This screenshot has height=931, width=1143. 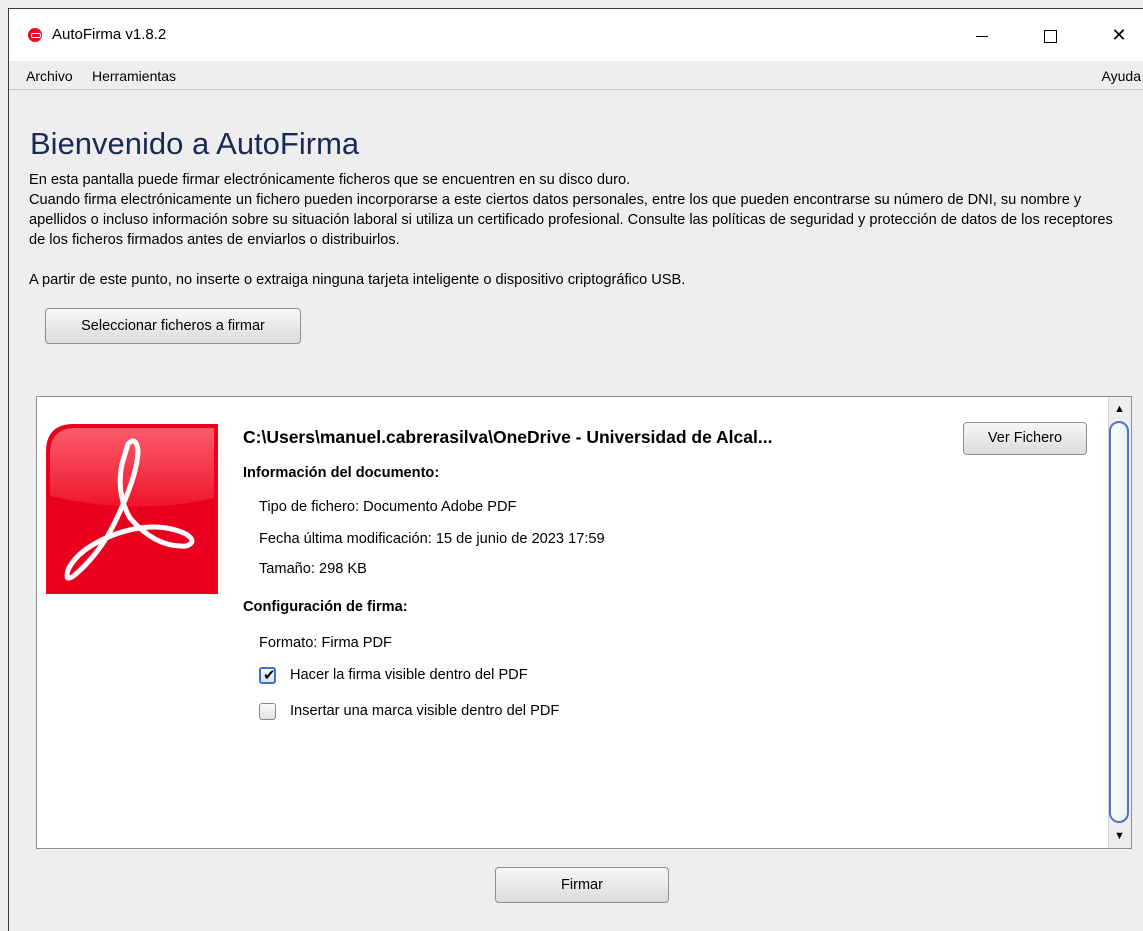 I want to click on visible-mark-checkbox, so click(x=267, y=711).